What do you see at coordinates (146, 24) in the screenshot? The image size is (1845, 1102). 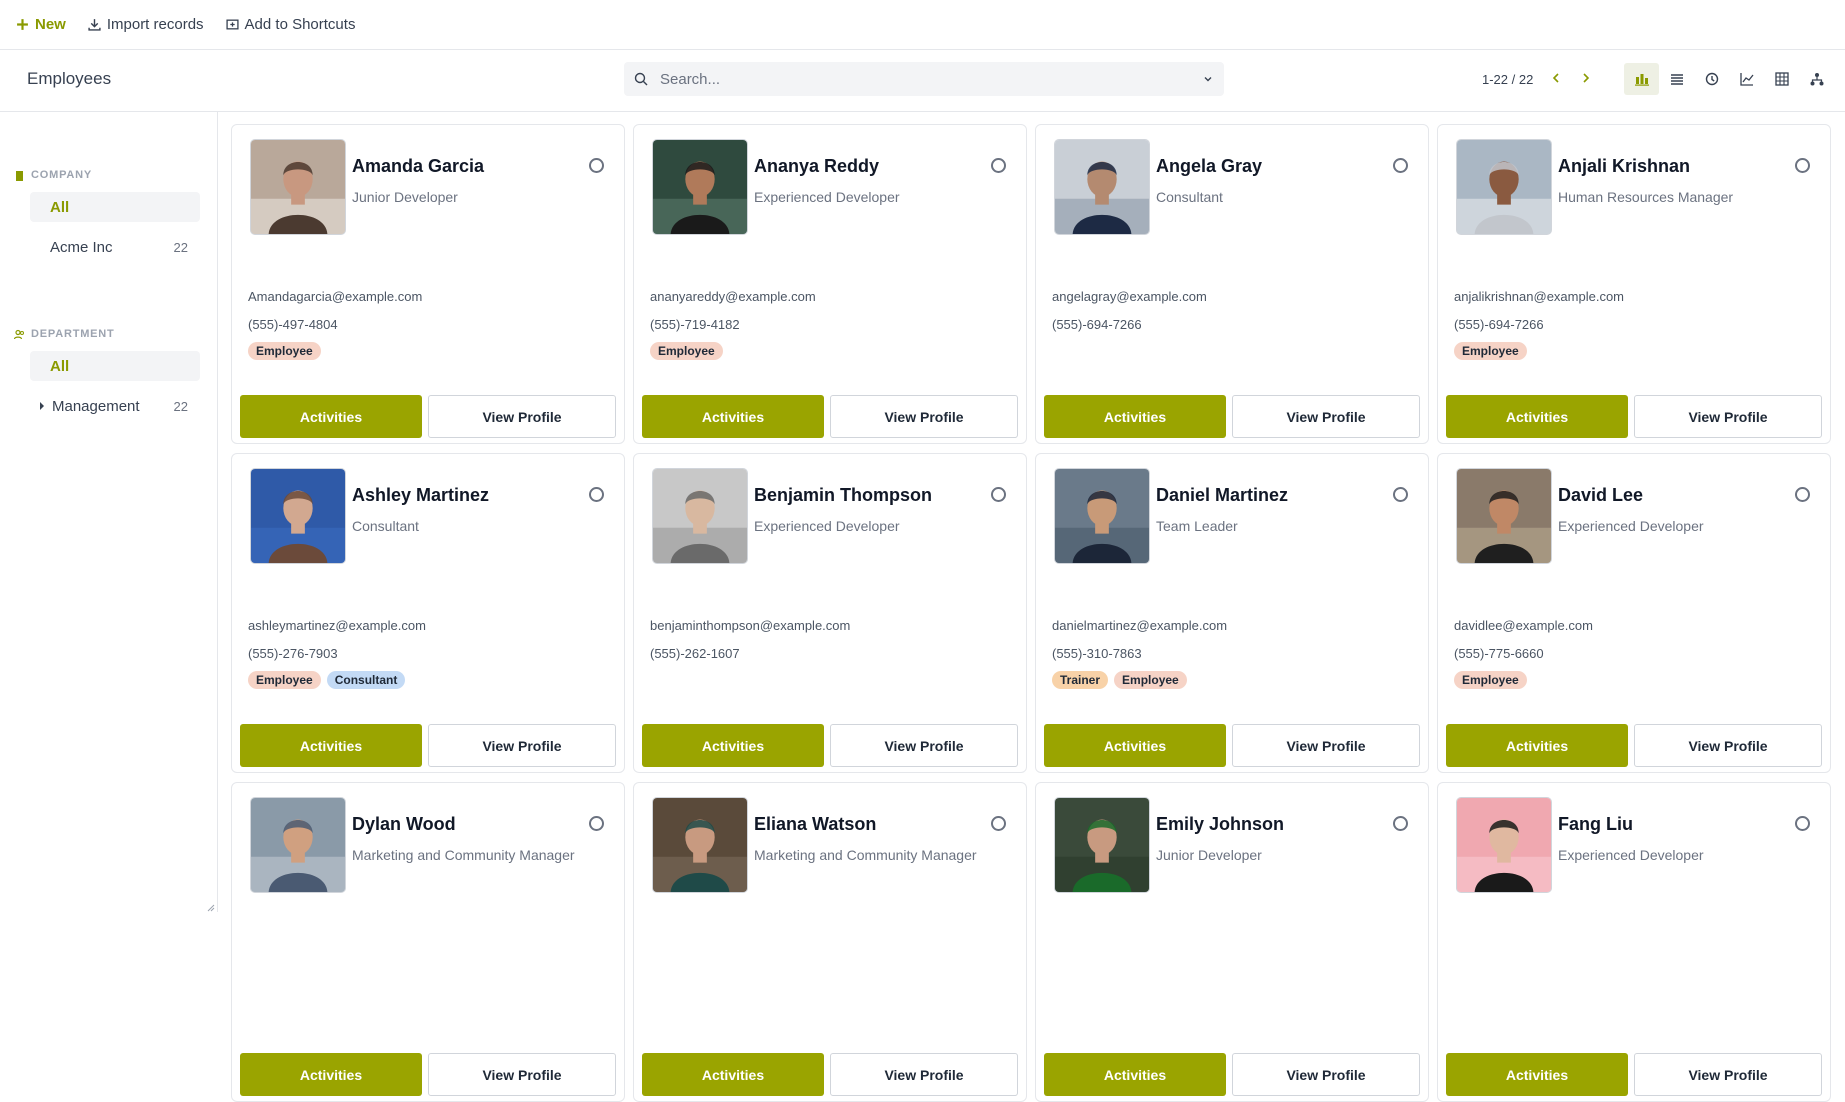 I see `import-records-button: Import records` at bounding box center [146, 24].